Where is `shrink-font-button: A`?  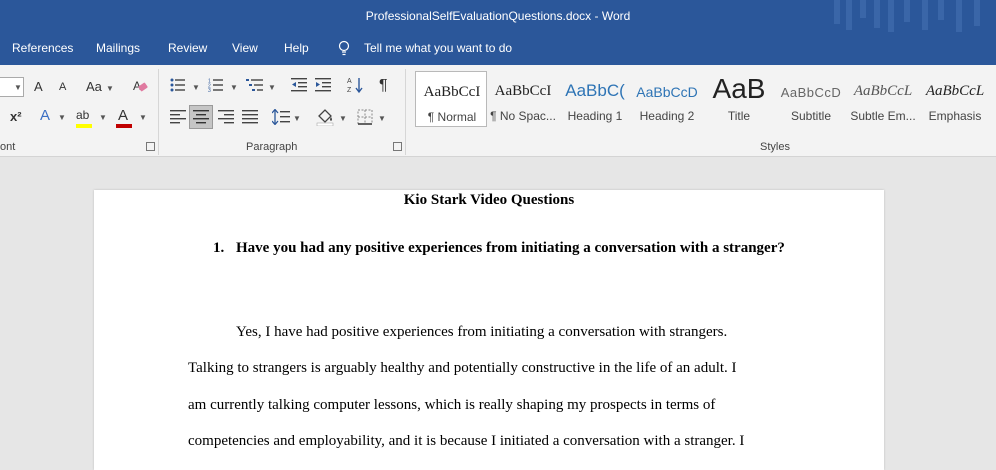 shrink-font-button: A is located at coordinates (62, 87).